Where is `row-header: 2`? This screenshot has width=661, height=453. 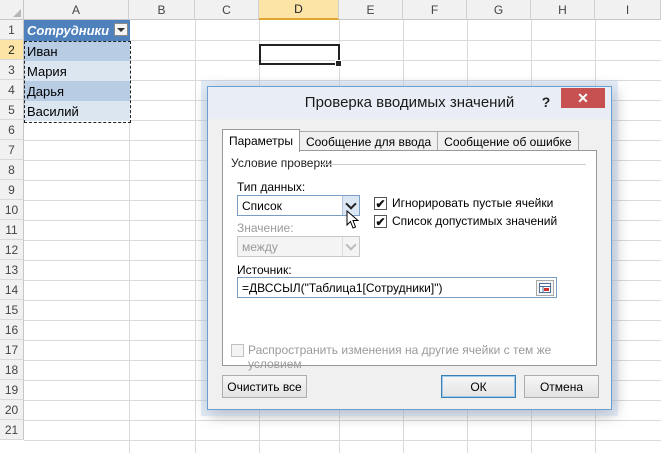 row-header: 2 is located at coordinates (12, 50).